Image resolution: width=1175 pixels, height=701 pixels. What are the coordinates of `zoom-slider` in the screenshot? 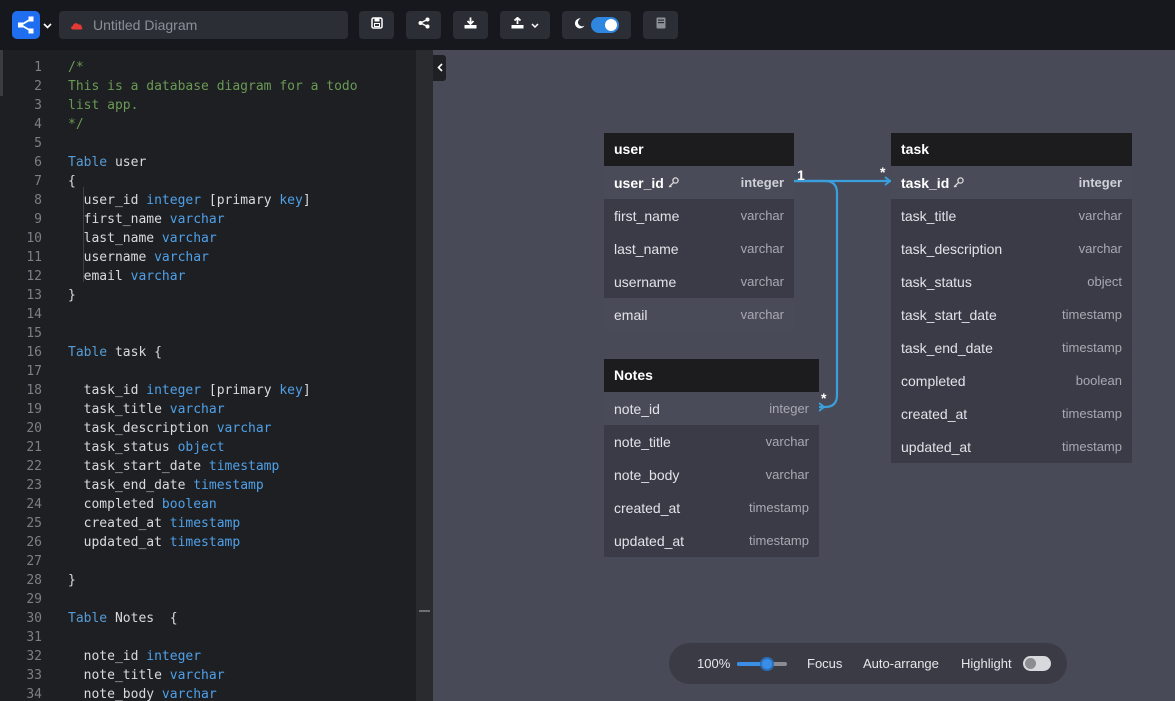 It's located at (762, 664).